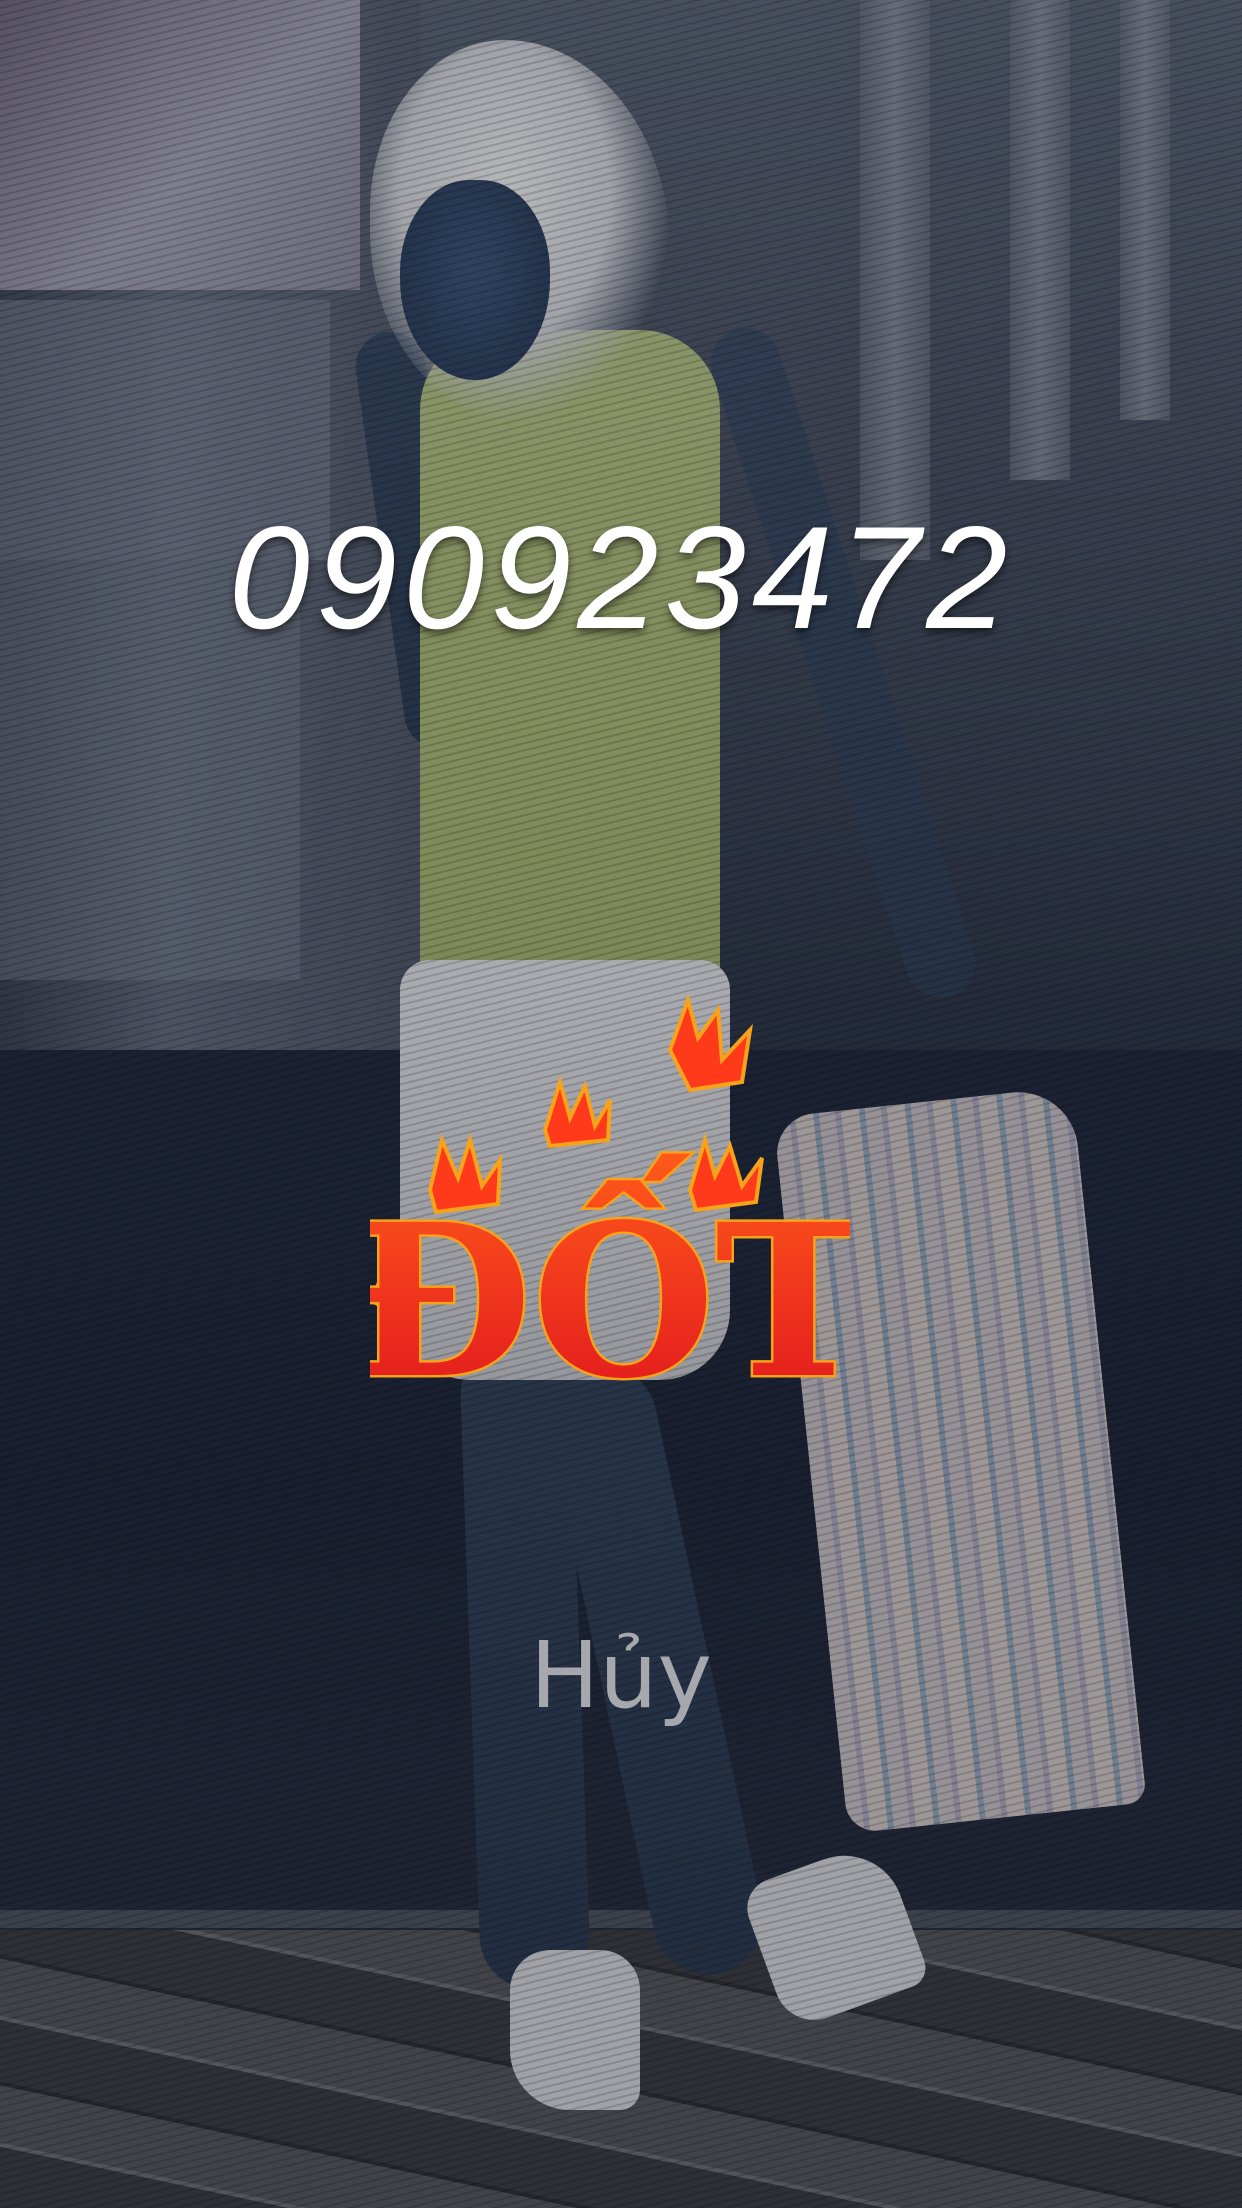 The width and height of the screenshot is (1242, 2208). Describe the element at coordinates (621, 577) in the screenshot. I see `caller-phone-number: 090923472` at that location.